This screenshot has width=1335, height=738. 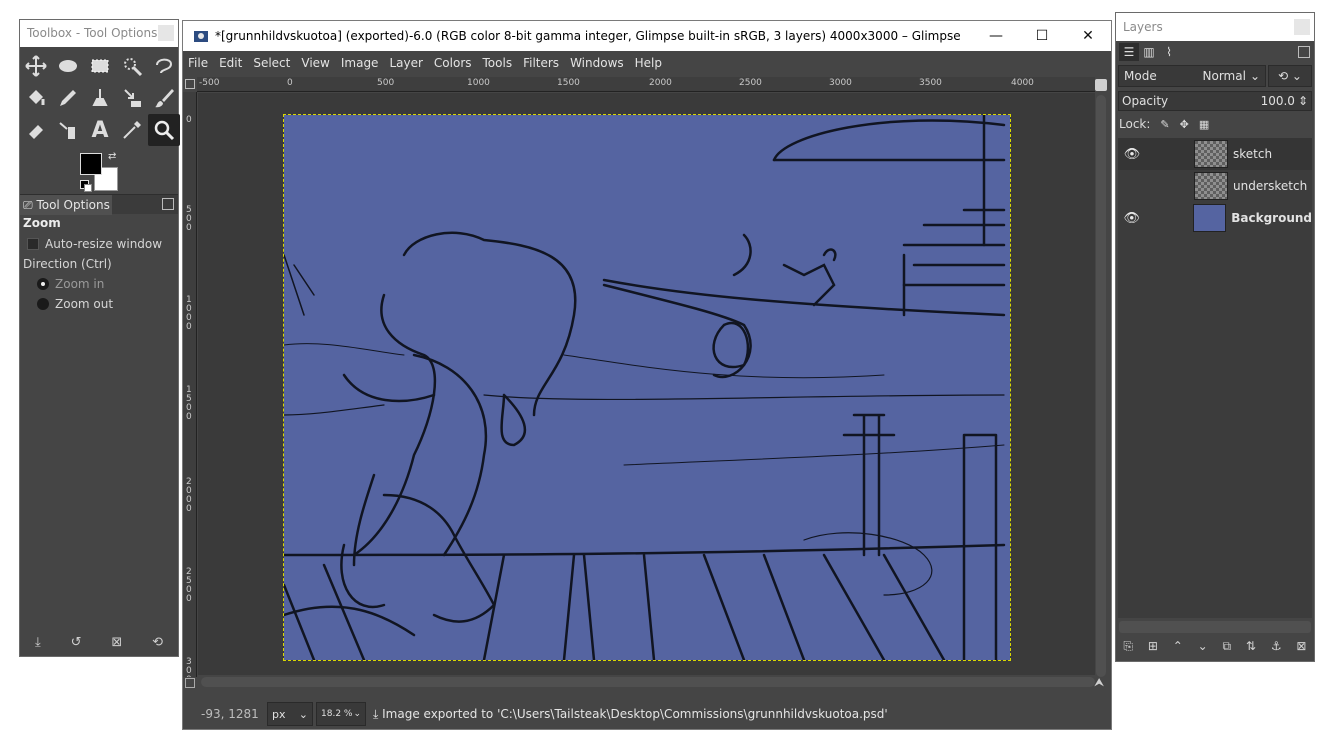 I want to click on delete-layer-icon: ⊠, so click(x=1301, y=646).